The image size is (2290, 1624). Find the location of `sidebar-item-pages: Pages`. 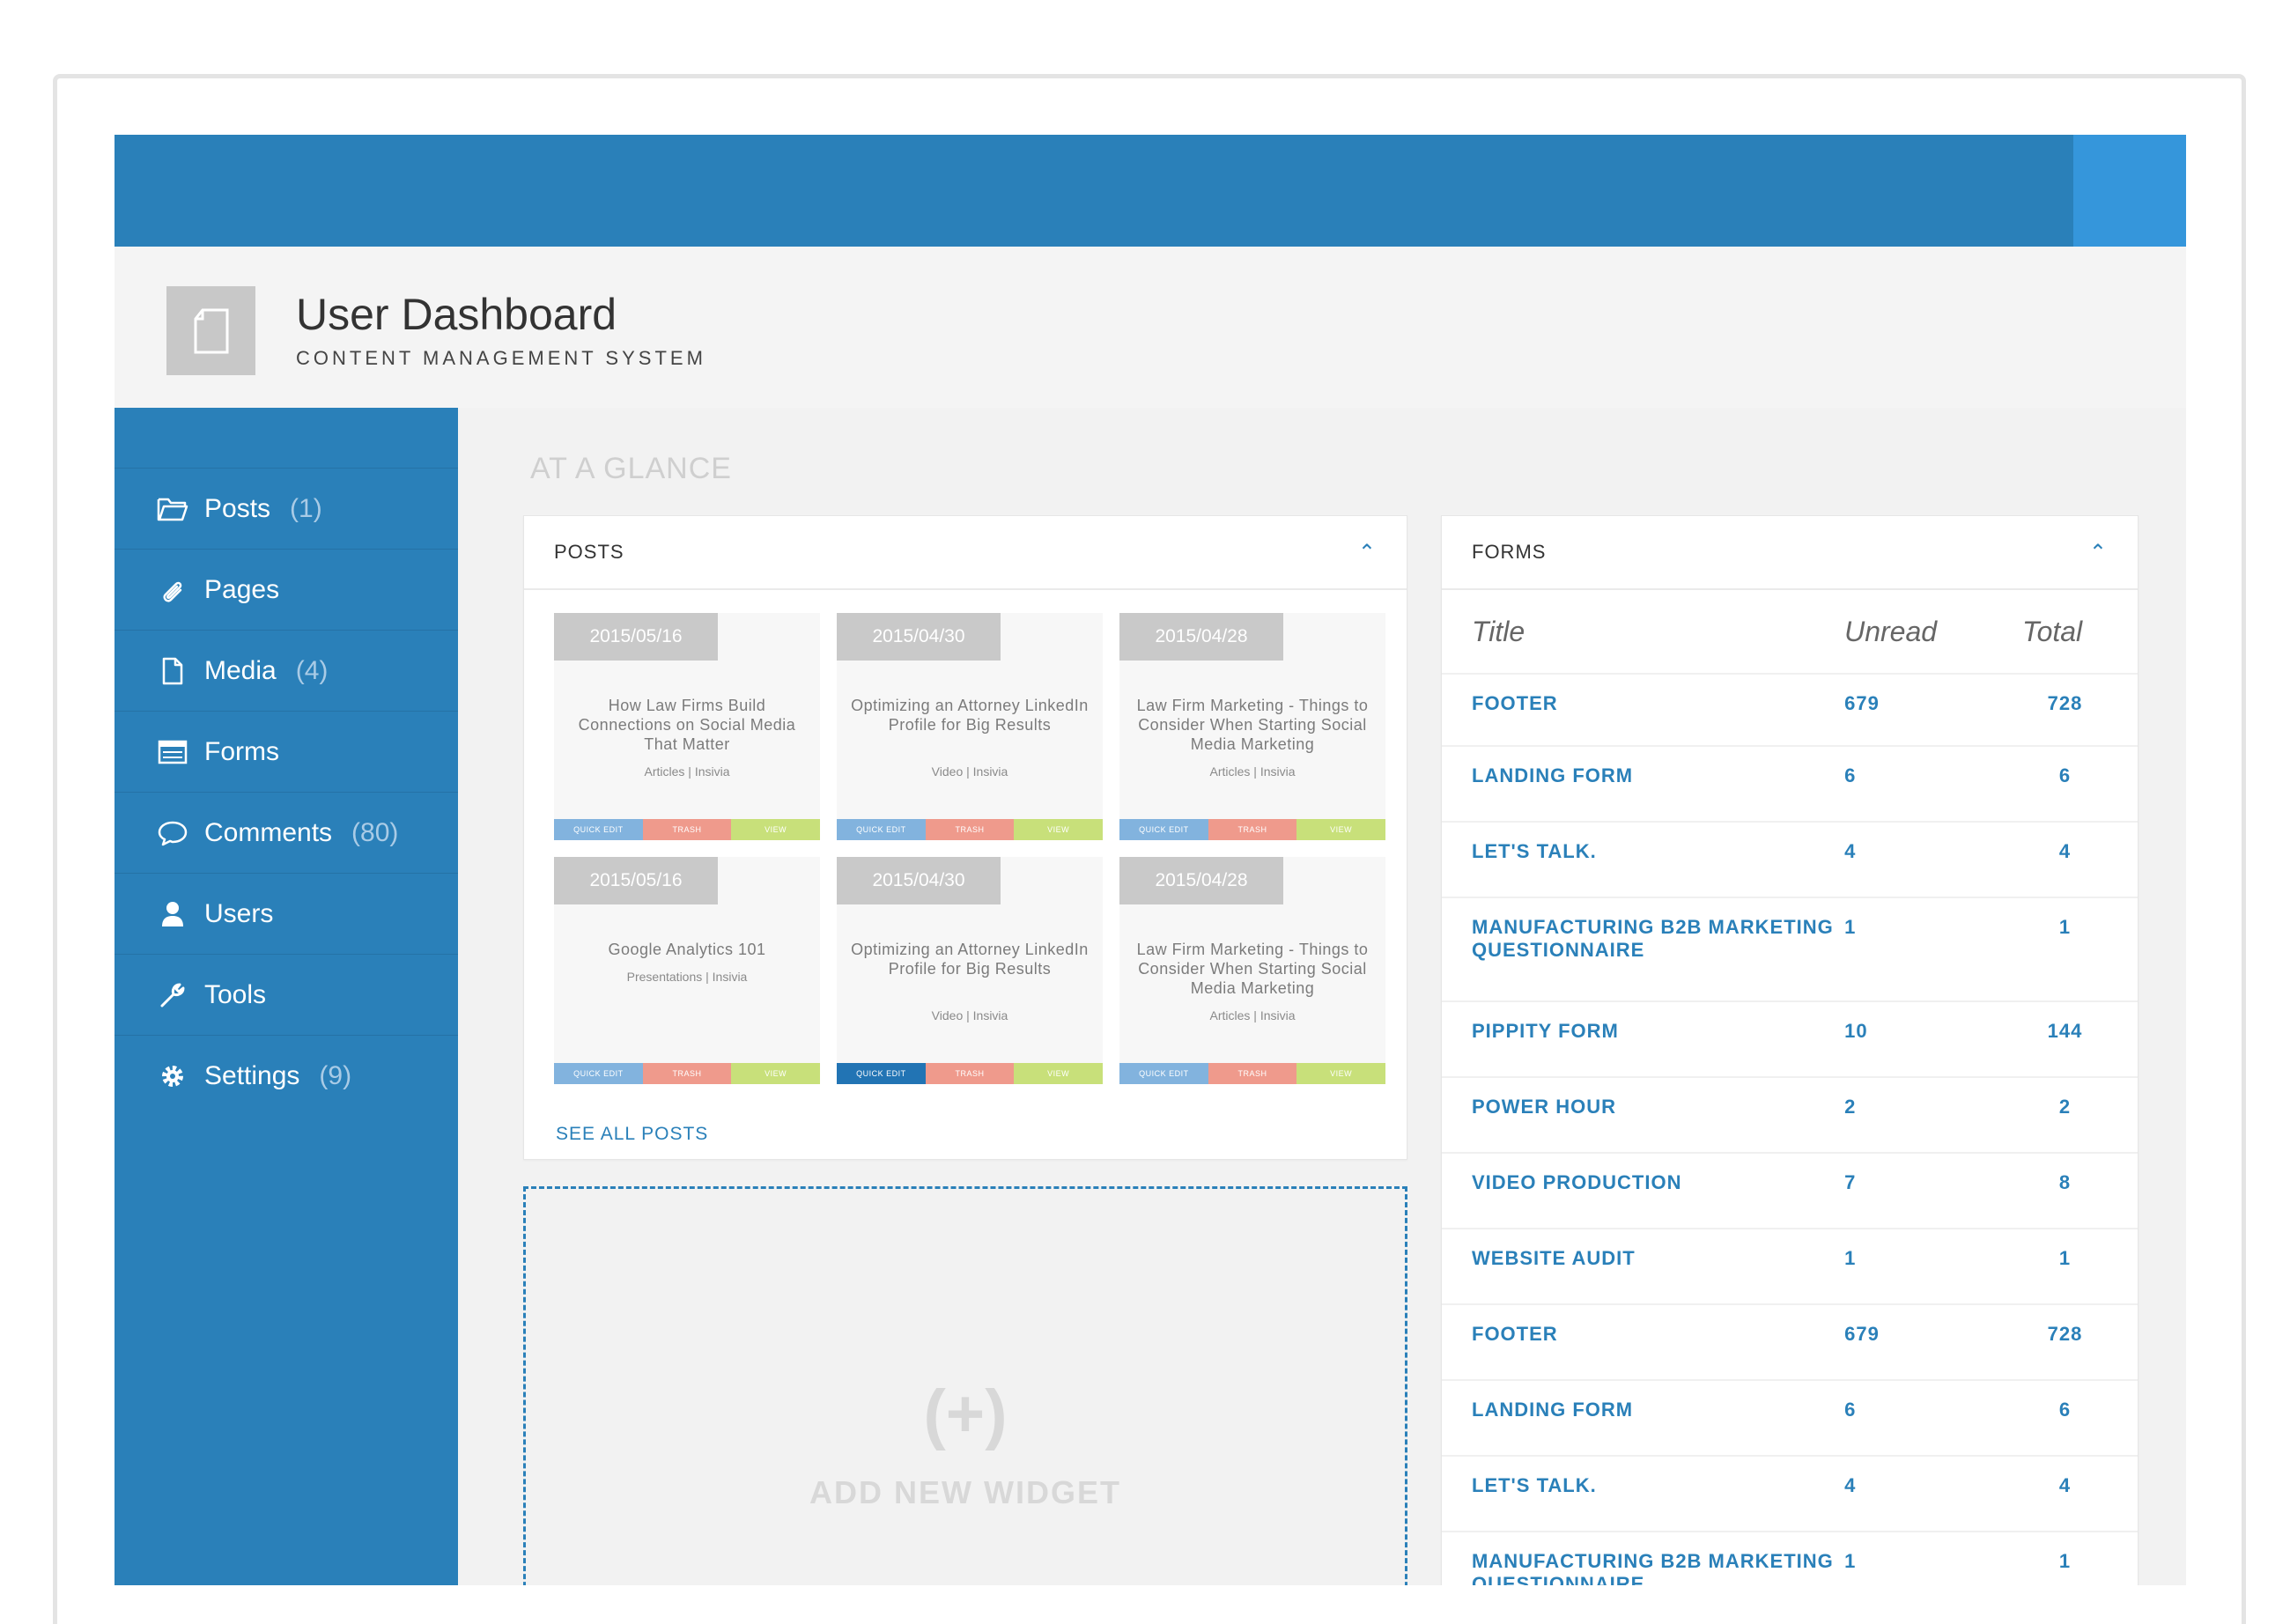

sidebar-item-pages: Pages is located at coordinates (286, 589).